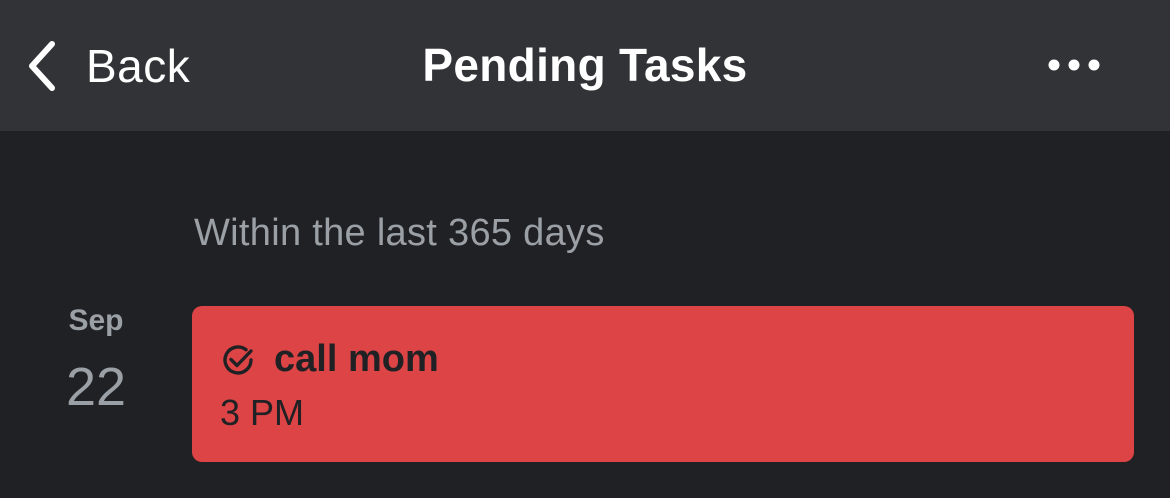 The height and width of the screenshot is (498, 1170). I want to click on task-time: 3 PM, so click(262, 412).